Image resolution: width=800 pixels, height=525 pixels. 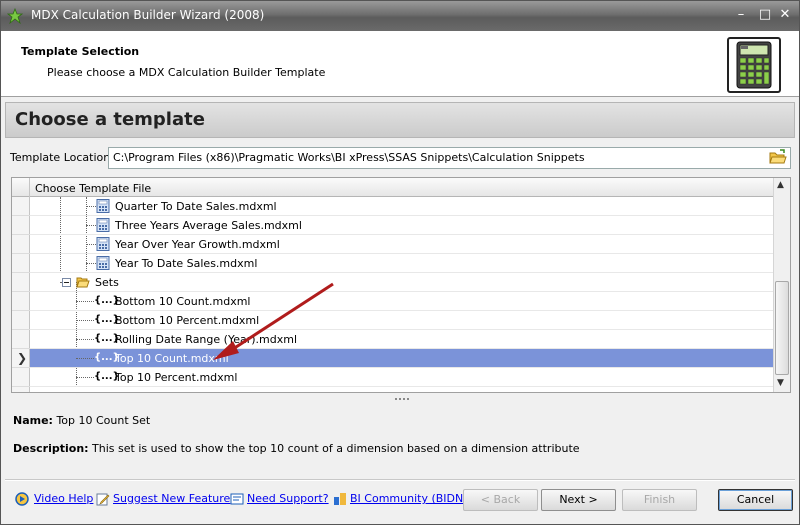 What do you see at coordinates (196, 206) in the screenshot?
I see `list-item-label: Quarter To Date Sales.mdxml` at bounding box center [196, 206].